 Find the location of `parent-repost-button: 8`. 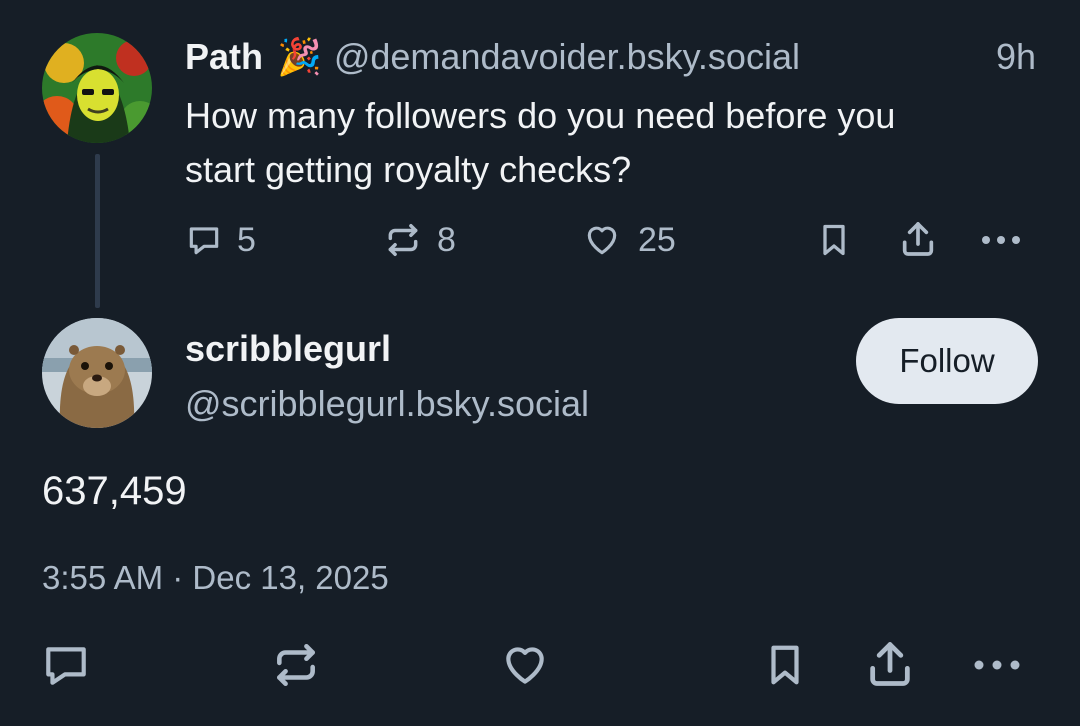

parent-repost-button: 8 is located at coordinates (419, 240).